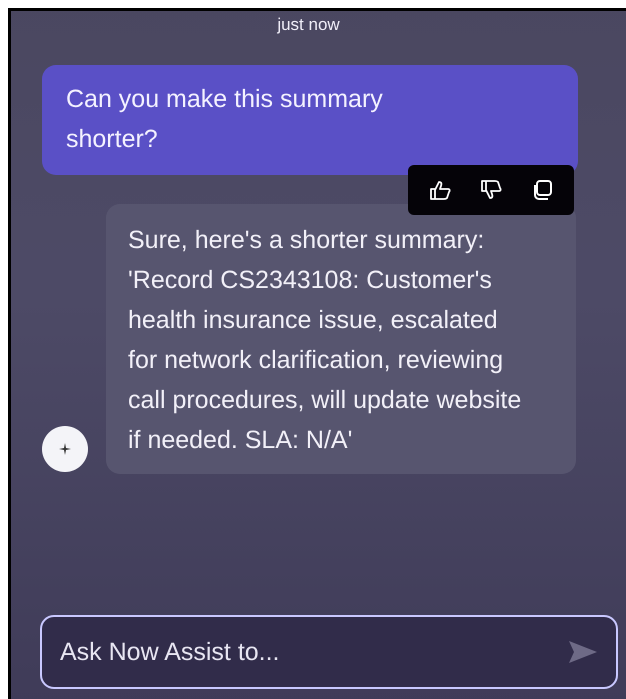 Image resolution: width=626 pixels, height=699 pixels. I want to click on assistant-avatar-icon, so click(65, 449).